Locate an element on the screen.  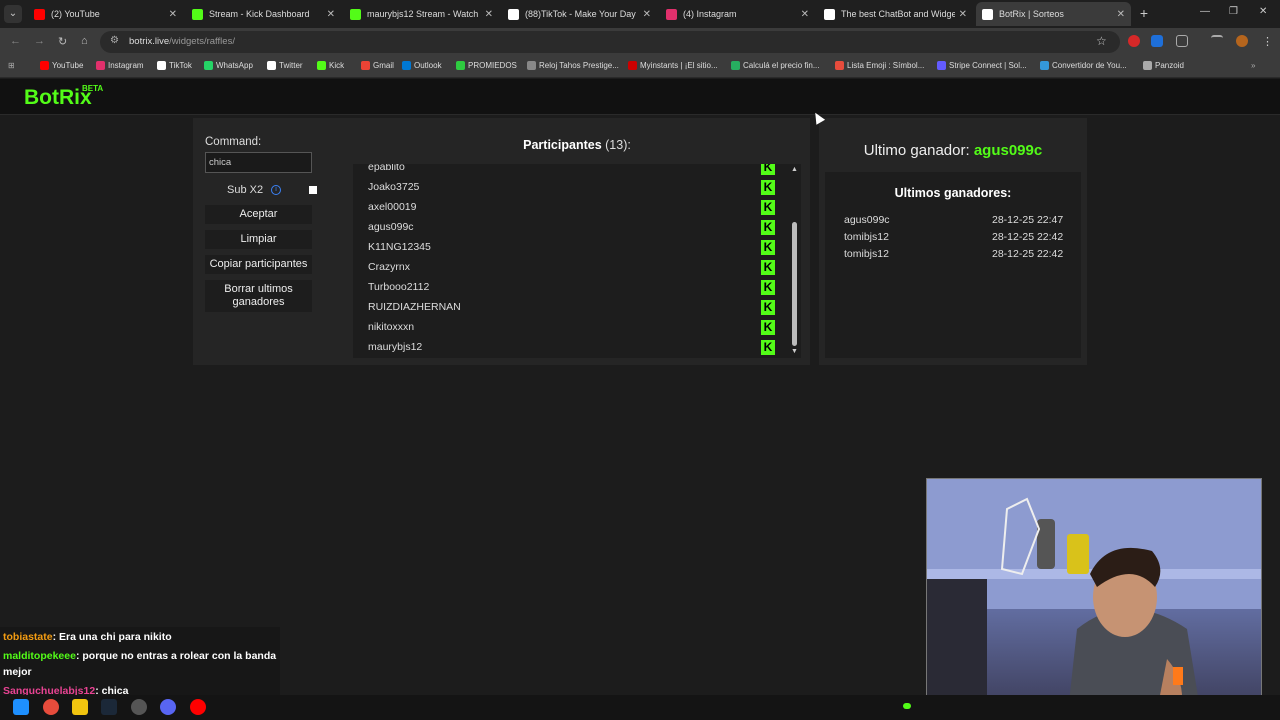
minimize-button: — is located at coordinates (1205, 11).